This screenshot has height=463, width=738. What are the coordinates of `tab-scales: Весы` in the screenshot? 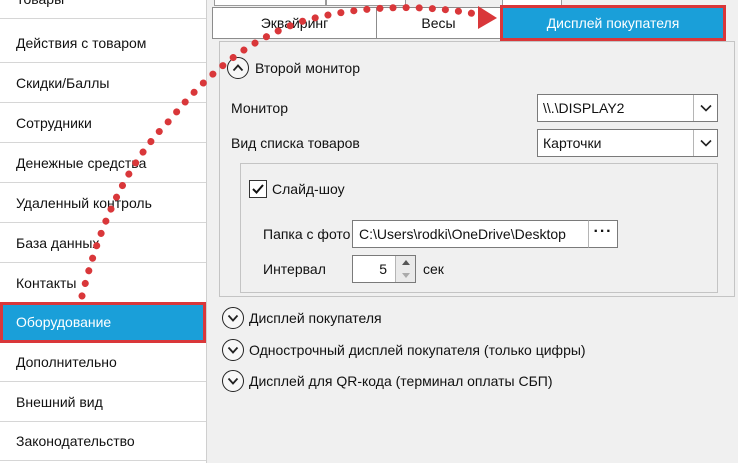 It's located at (438, 23).